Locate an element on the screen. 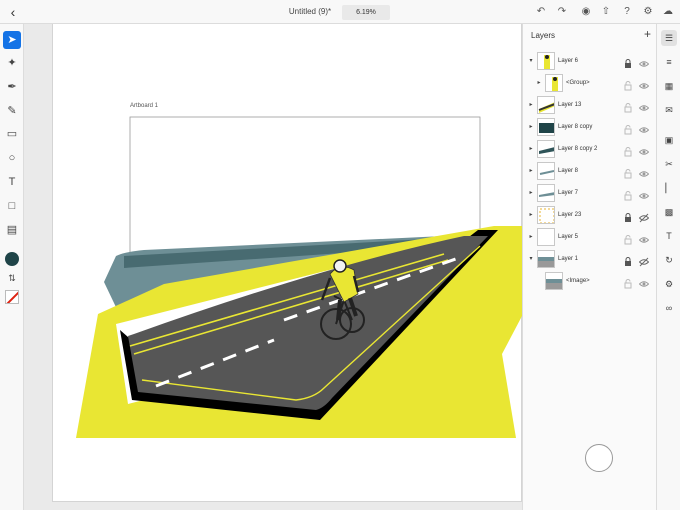  undo-icon: ↶ is located at coordinates (541, 12).